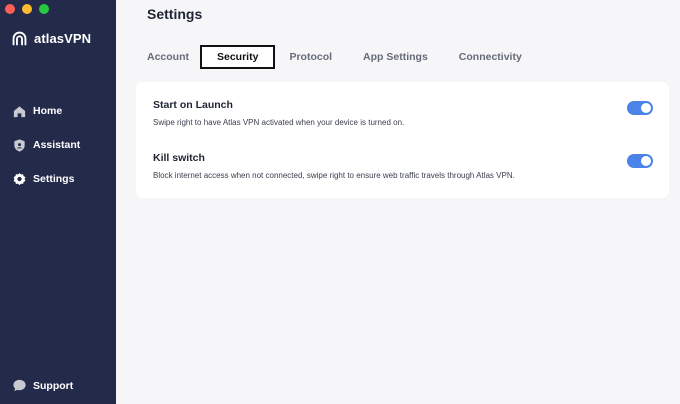 The width and height of the screenshot is (680, 404). What do you see at coordinates (19, 179) in the screenshot?
I see `gear-icon` at bounding box center [19, 179].